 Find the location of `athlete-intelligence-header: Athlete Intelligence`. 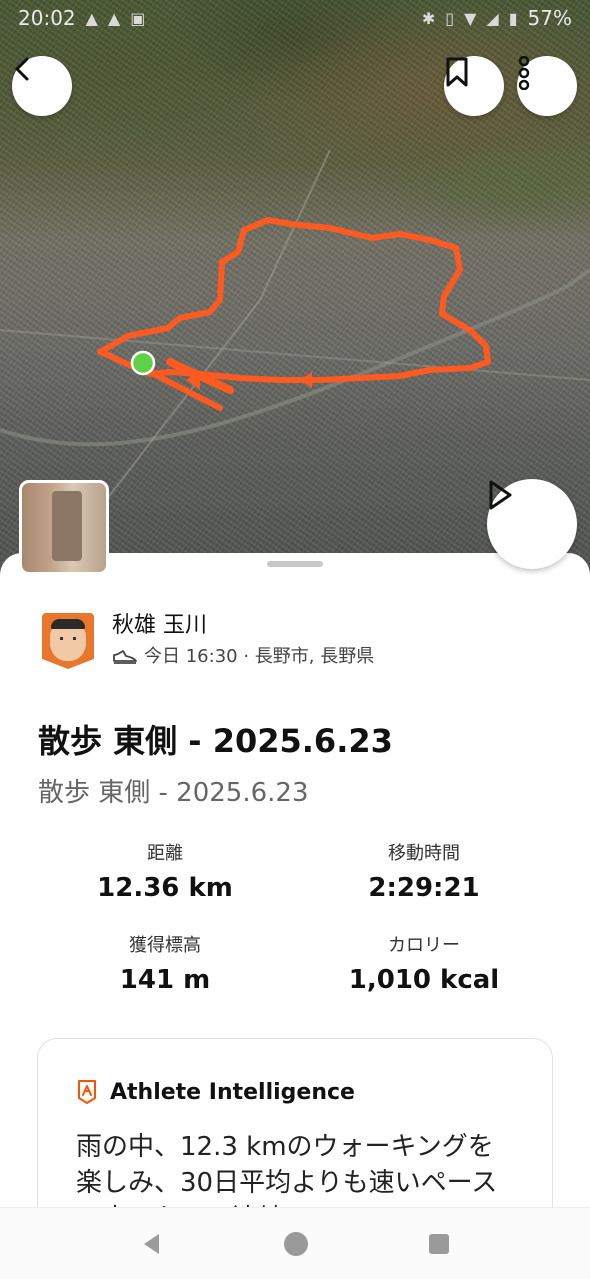

athlete-intelligence-header: Athlete Intelligence is located at coordinates (215, 1092).